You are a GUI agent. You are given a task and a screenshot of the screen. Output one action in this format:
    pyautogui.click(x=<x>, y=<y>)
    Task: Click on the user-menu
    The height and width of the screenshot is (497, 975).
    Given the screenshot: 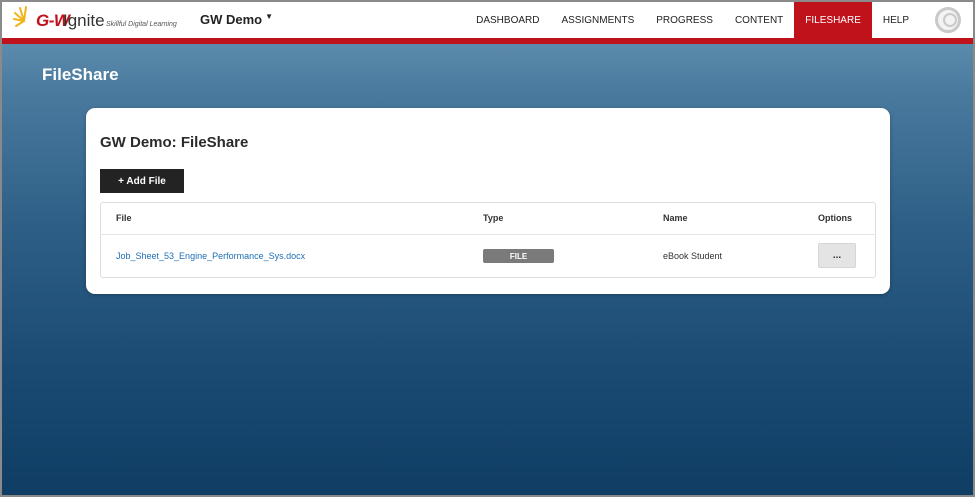 What is the action you would take?
    pyautogui.click(x=946, y=20)
    